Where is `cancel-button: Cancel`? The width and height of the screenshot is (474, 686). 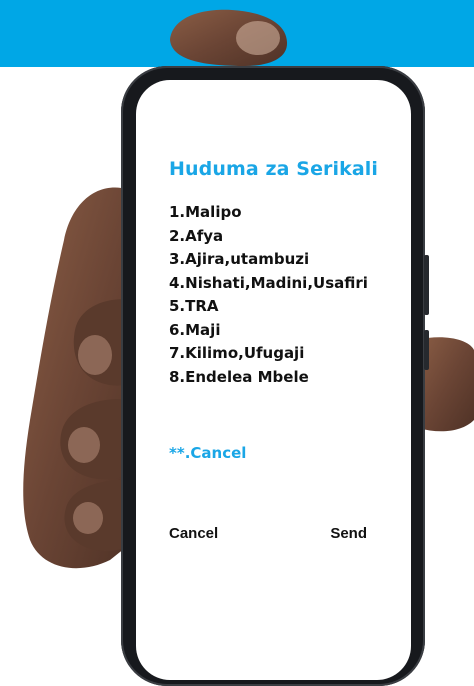
cancel-button: Cancel is located at coordinates (193, 533).